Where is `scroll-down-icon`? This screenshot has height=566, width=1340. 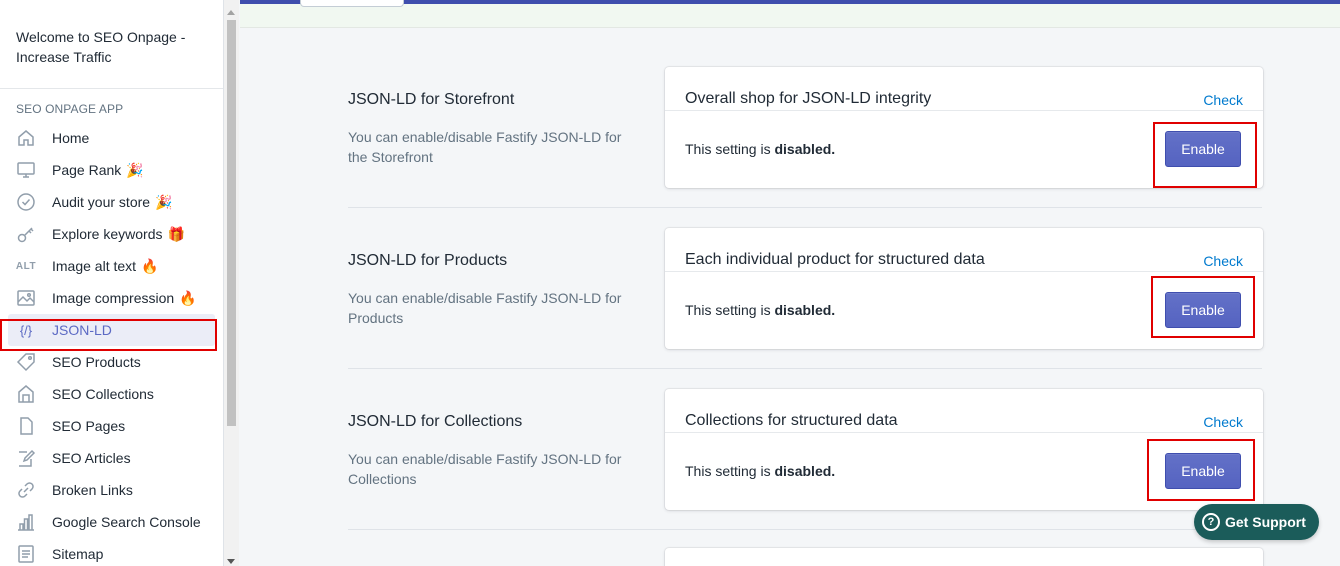 scroll-down-icon is located at coordinates (231, 561).